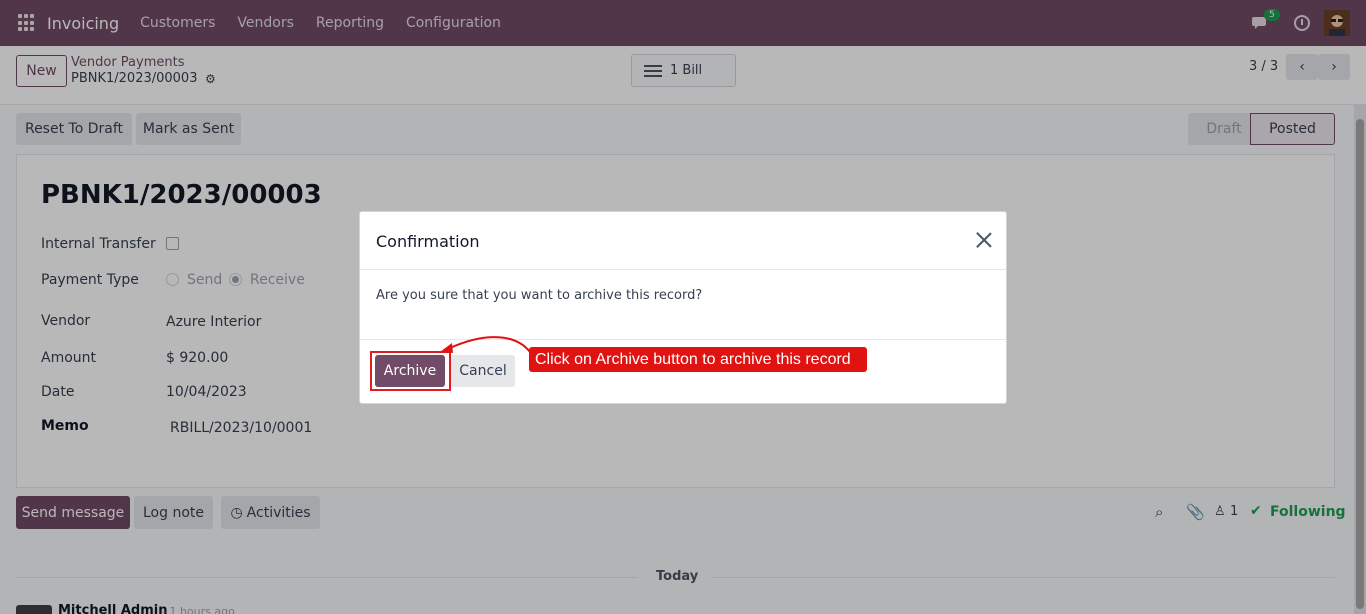  I want to click on annotation-arrow, so click(485, 344).